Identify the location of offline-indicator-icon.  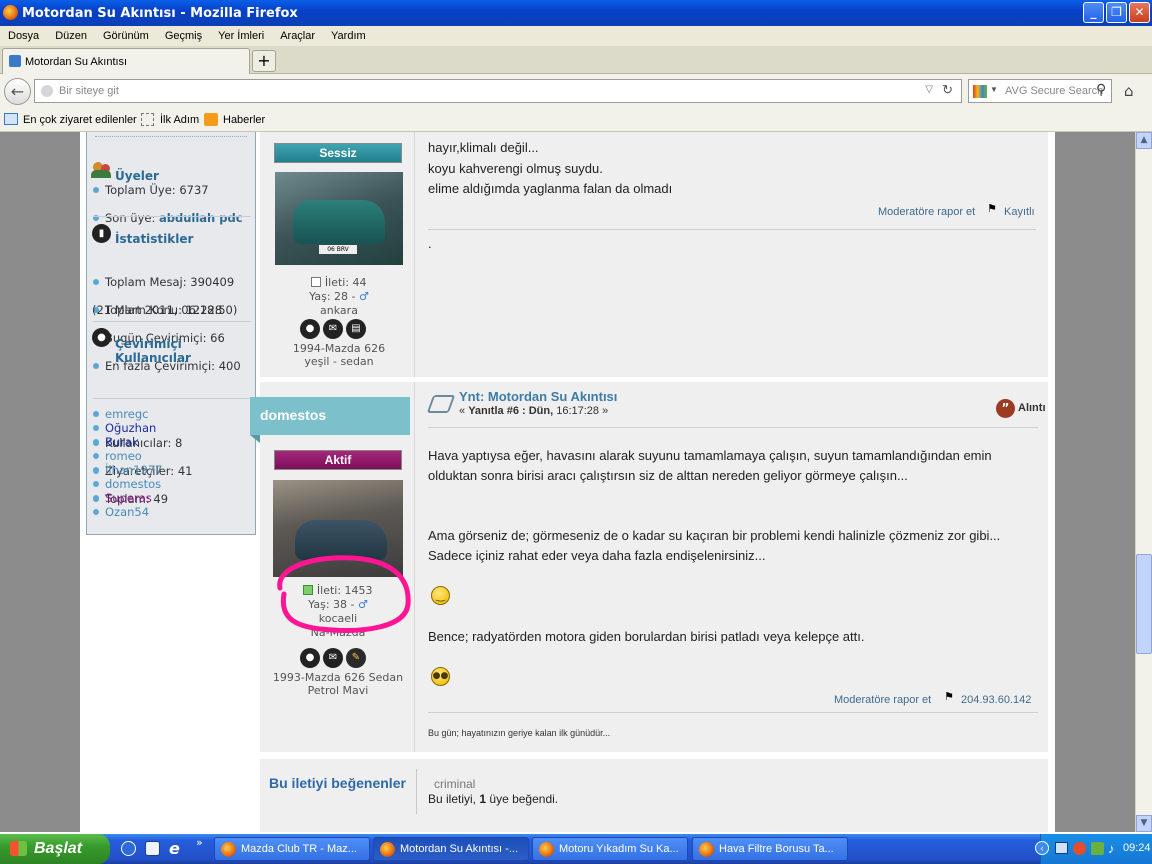
(316, 282).